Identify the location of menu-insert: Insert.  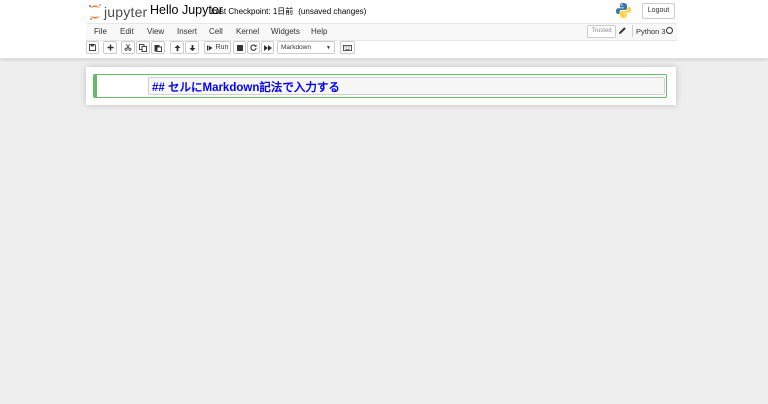
(187, 31).